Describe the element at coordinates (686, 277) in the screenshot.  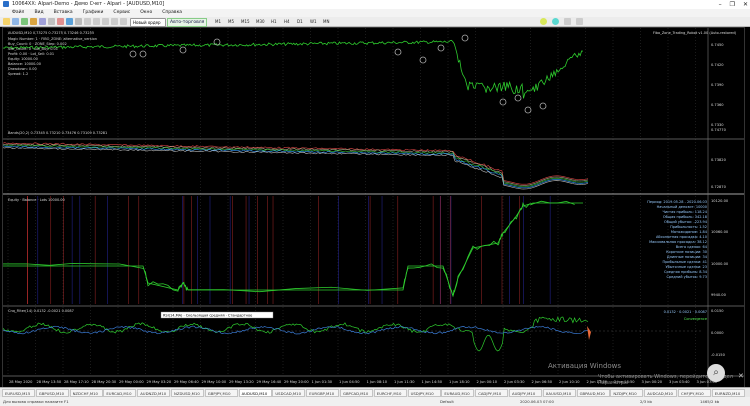
I see `stats-line: Средний убыток: 9.73` at that location.